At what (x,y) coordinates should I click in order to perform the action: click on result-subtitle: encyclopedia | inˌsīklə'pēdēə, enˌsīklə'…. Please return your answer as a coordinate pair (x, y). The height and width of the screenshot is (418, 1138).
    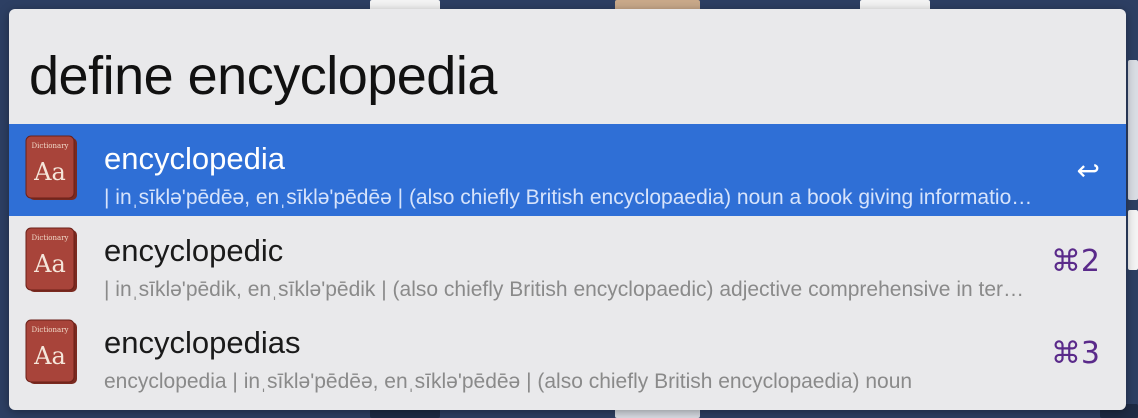
    Looking at the image, I should click on (508, 381).